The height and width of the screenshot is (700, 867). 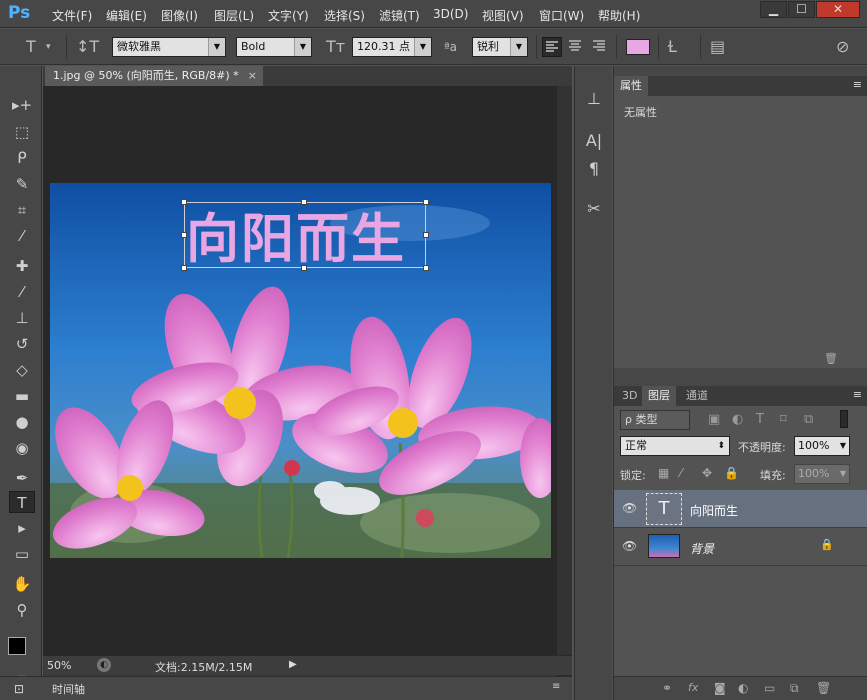 What do you see at coordinates (773, 9) in the screenshot?
I see `minimize-button: ▁` at bounding box center [773, 9].